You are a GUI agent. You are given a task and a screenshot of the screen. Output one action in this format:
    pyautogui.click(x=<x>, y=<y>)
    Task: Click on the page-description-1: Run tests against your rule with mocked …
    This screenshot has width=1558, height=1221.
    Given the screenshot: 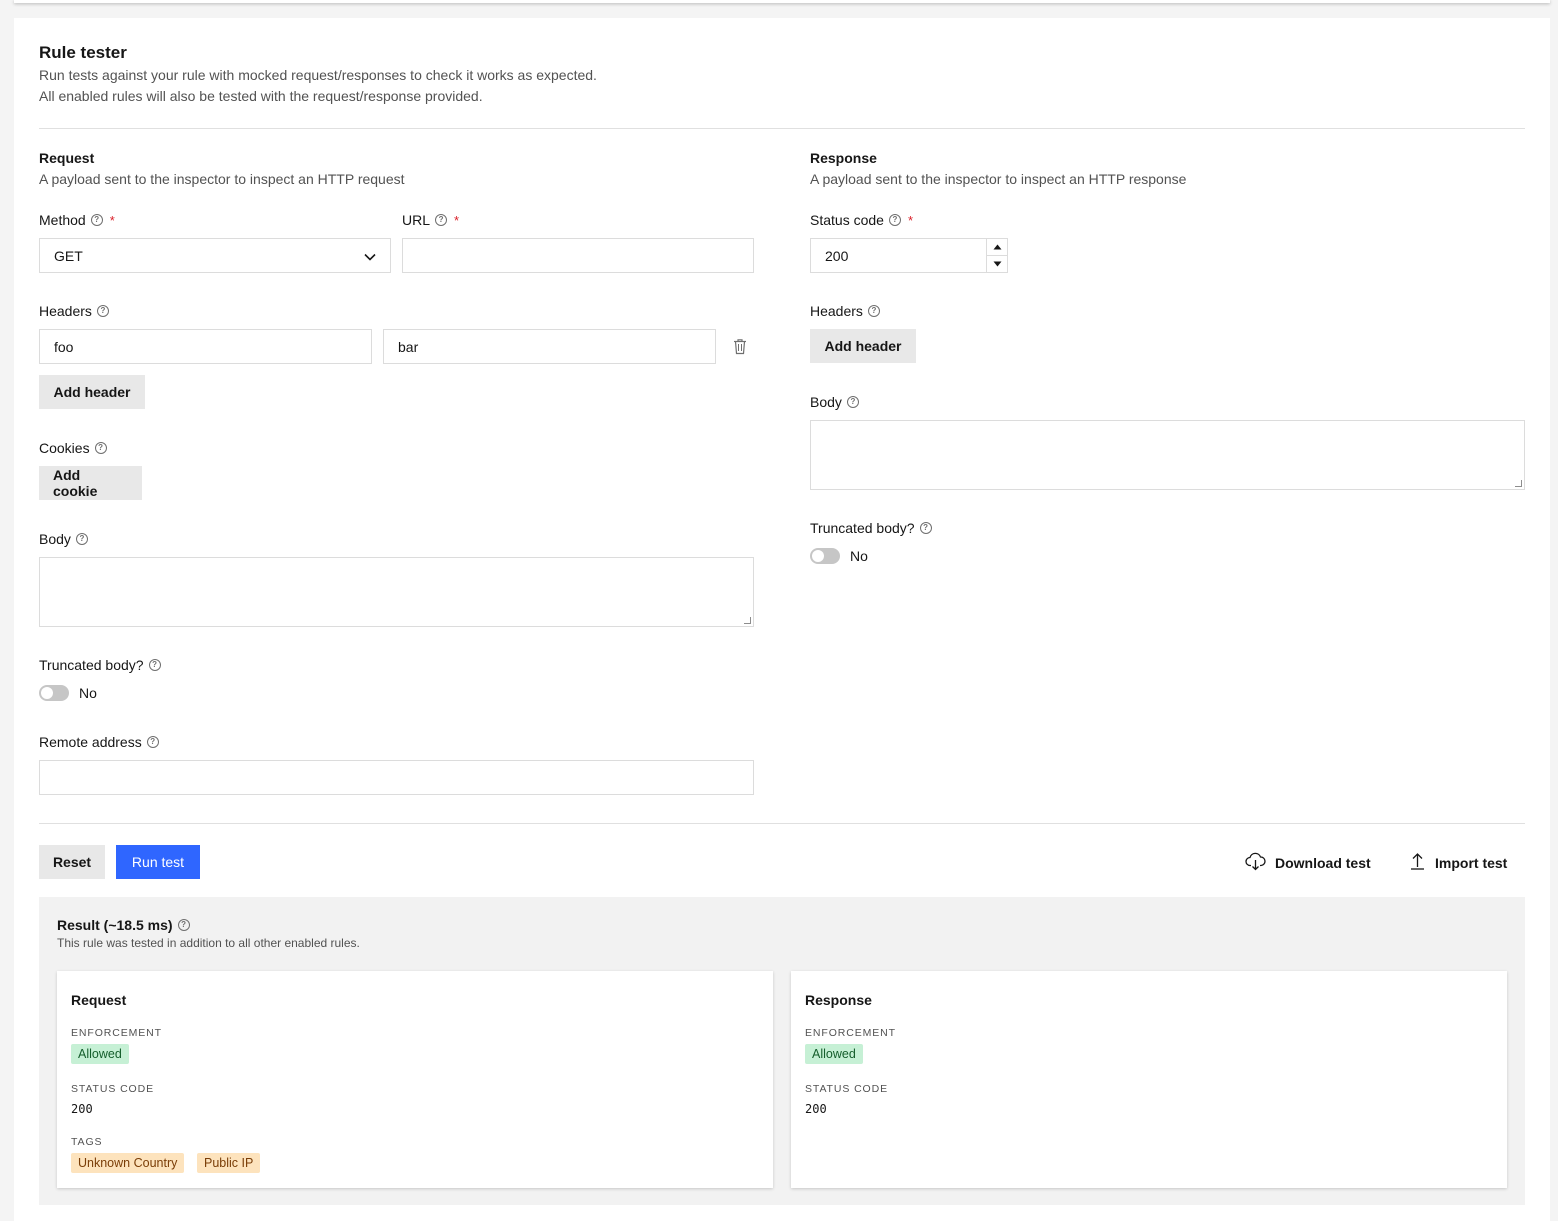 What is the action you would take?
    pyautogui.click(x=318, y=75)
    